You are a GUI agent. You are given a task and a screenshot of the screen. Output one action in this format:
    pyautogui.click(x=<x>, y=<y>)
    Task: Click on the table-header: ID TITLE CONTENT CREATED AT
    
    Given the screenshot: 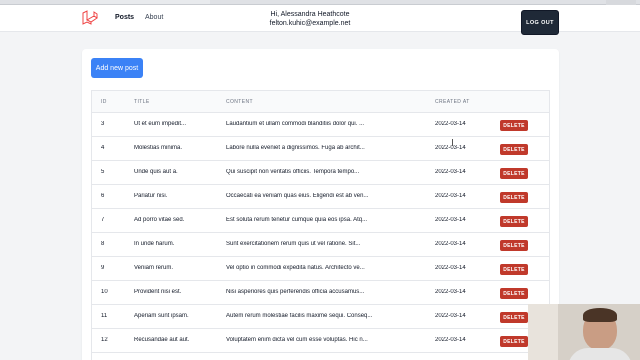 What is the action you would take?
    pyautogui.click(x=320, y=102)
    